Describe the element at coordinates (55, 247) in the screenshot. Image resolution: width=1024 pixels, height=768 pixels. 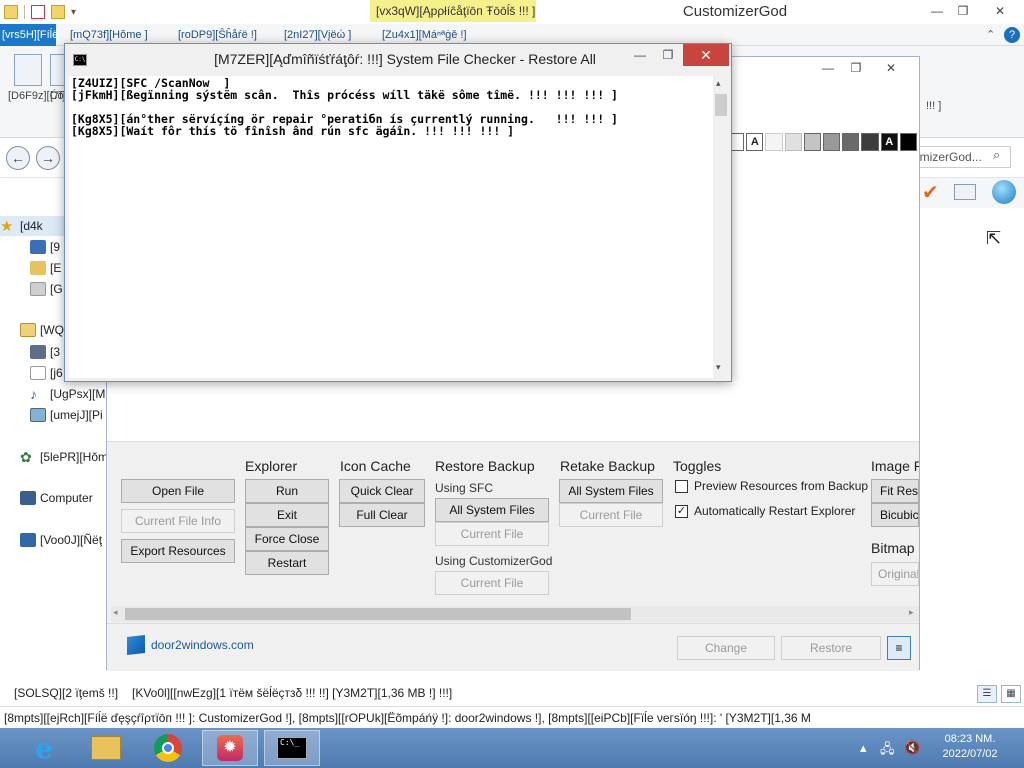
I see `nav-label: [9` at that location.